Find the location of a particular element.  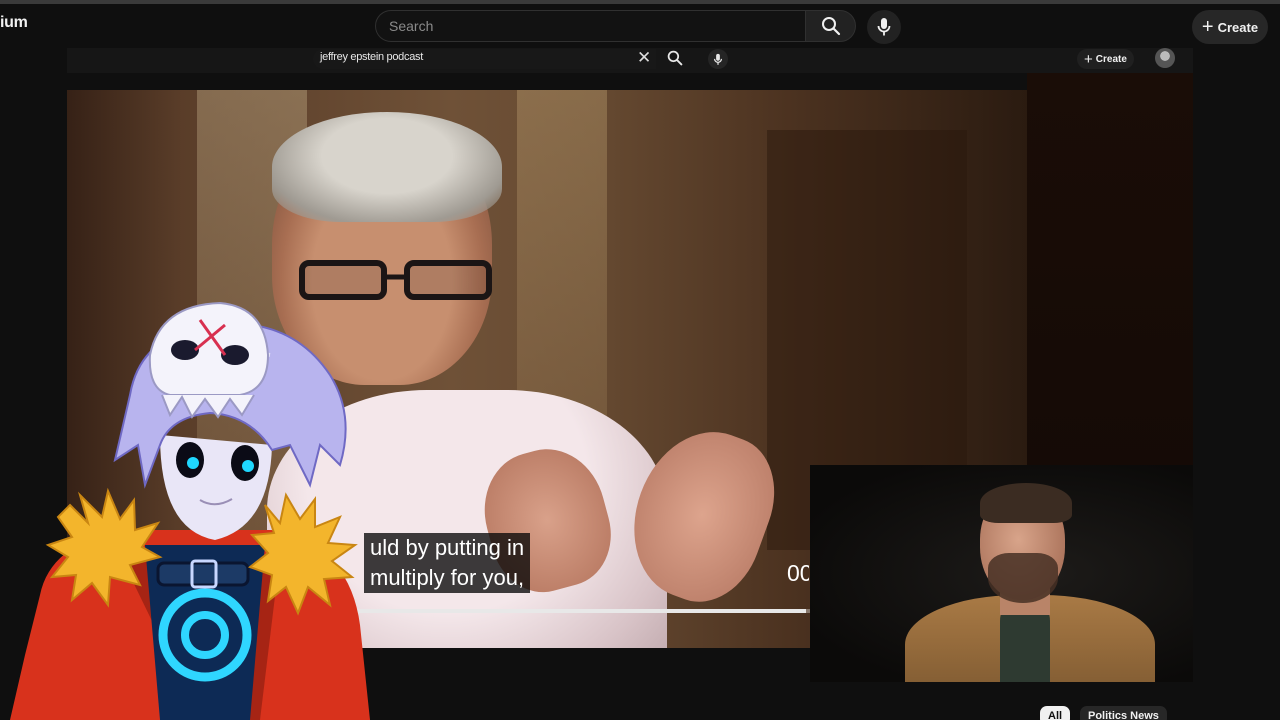

masthead: ium + Create is located at coordinates (640, 26).